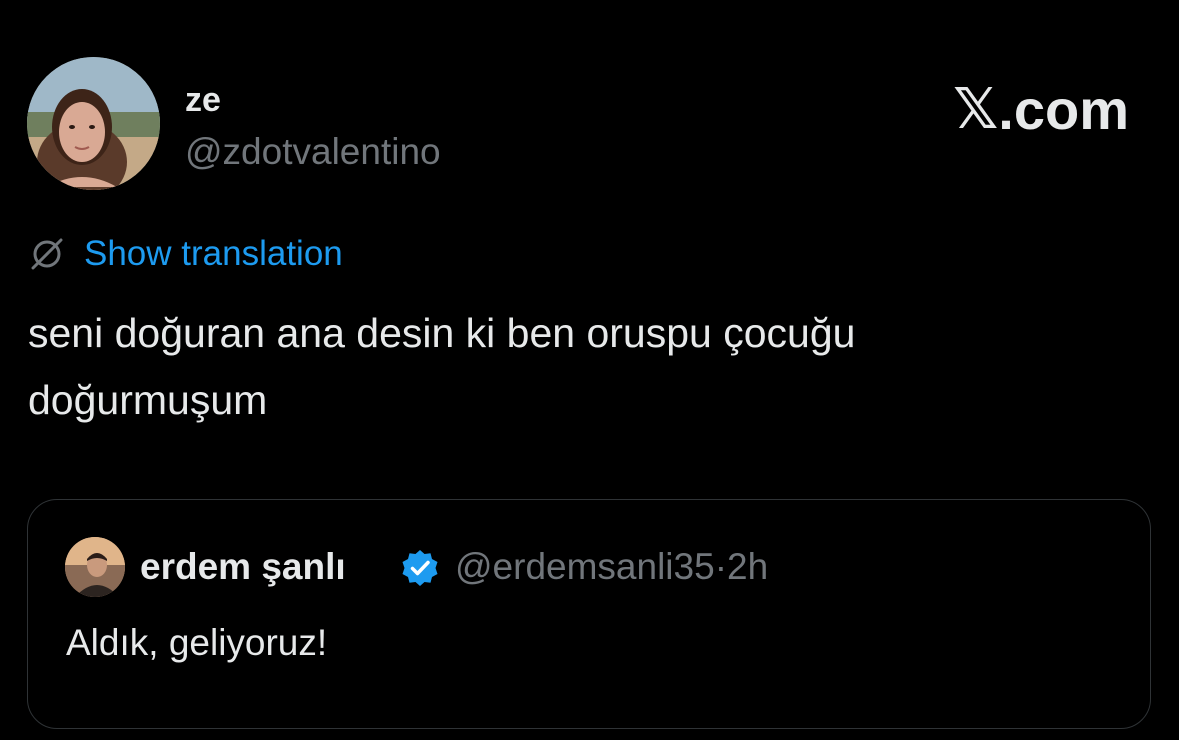  Describe the element at coordinates (1063, 109) in the screenshot. I see `brand-suffix: .com` at that location.